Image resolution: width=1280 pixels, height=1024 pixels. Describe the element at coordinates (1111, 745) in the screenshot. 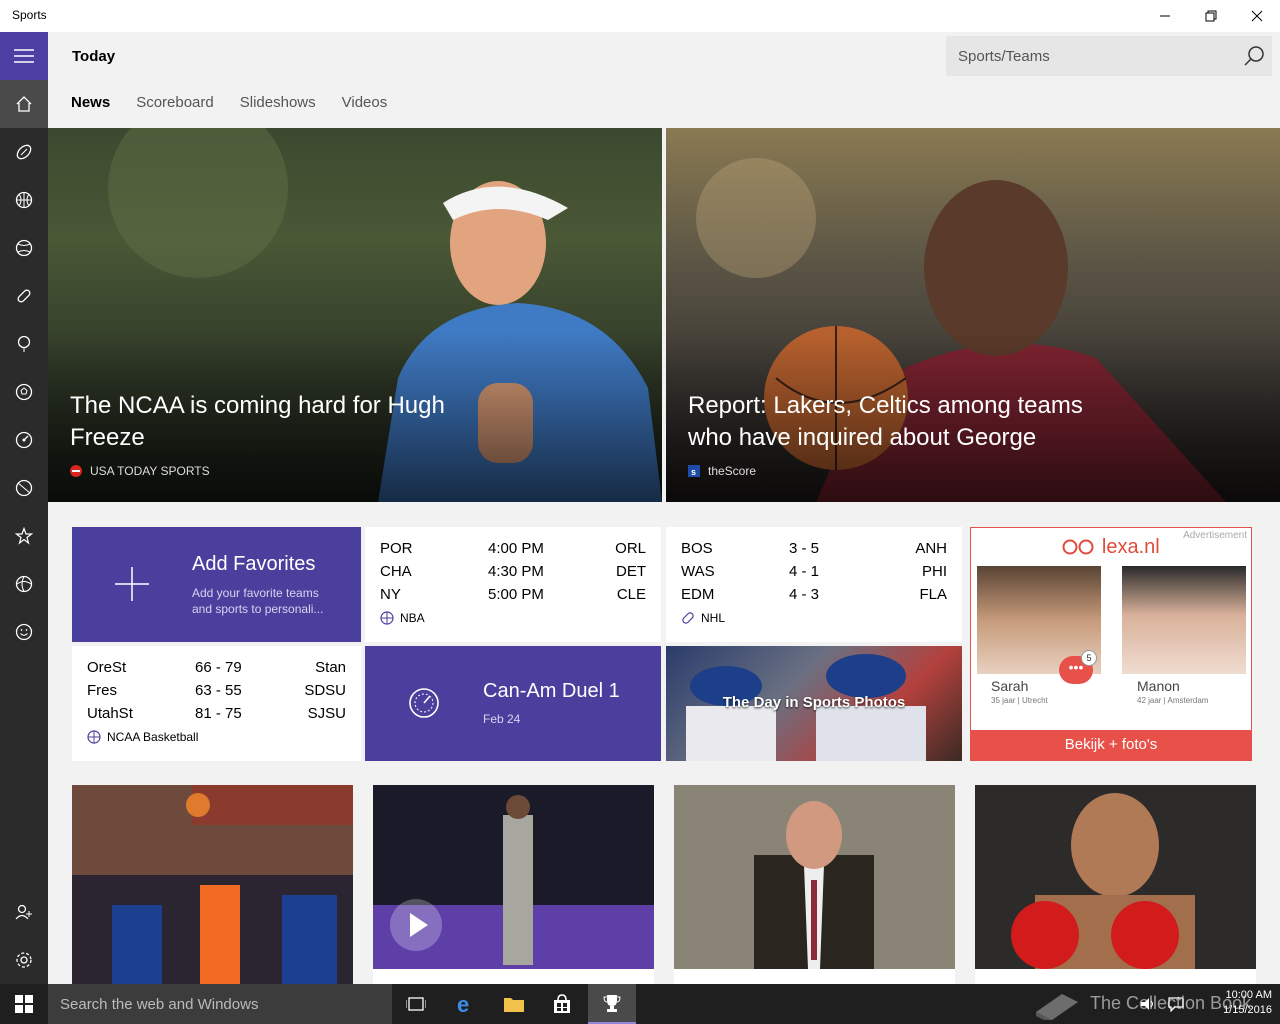

I see `ad-cta-button: Bekijk + foto's` at that location.